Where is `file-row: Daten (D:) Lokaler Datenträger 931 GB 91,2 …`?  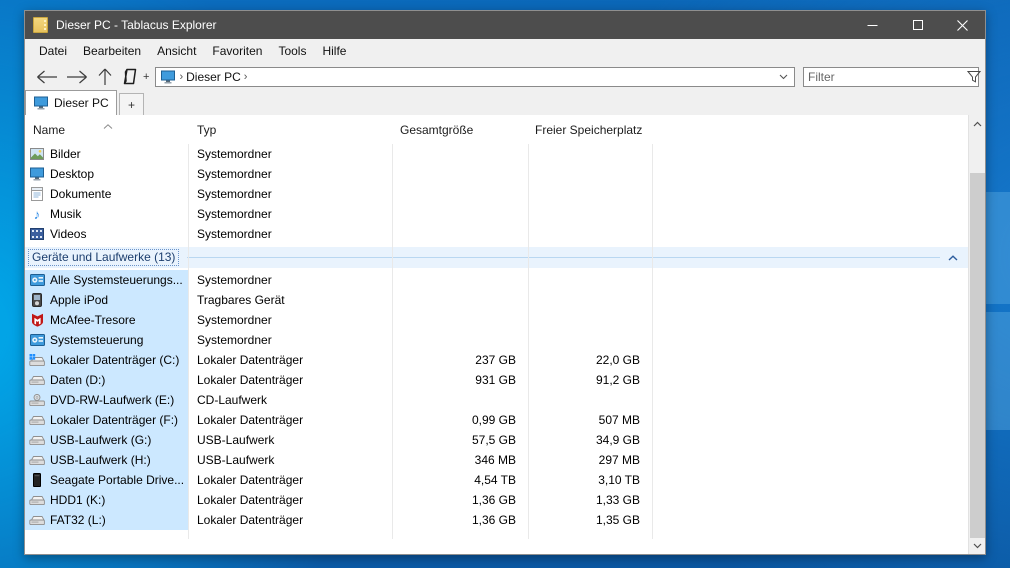
file-row: Daten (D:) Lokaler Datenträger 931 GB 91,2 … is located at coordinates (496, 380).